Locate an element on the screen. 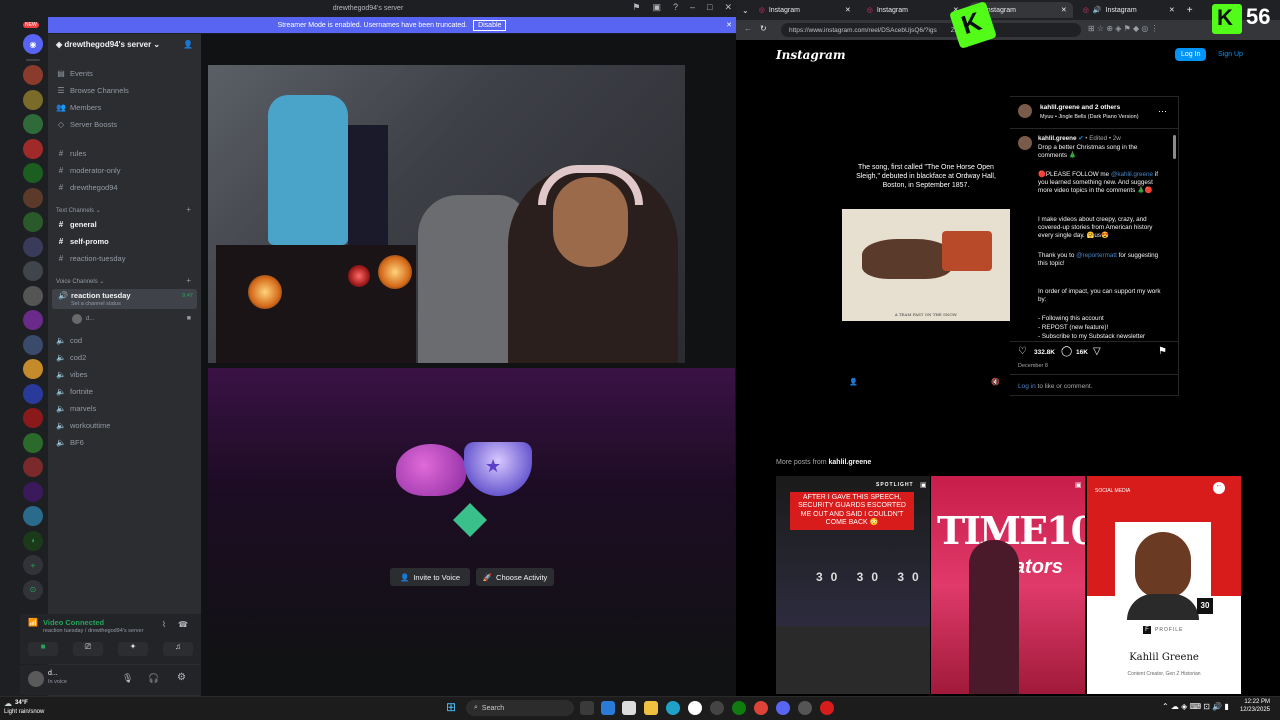  more-options-icon: ⋯ is located at coordinates (1162, 111).